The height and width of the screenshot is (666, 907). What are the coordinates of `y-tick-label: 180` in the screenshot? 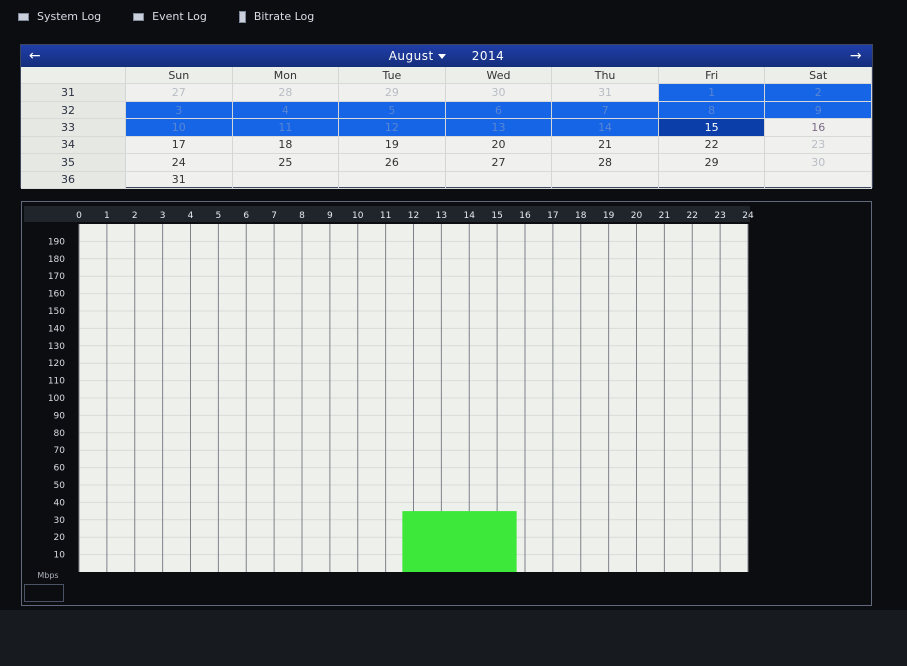 It's located at (56, 260).